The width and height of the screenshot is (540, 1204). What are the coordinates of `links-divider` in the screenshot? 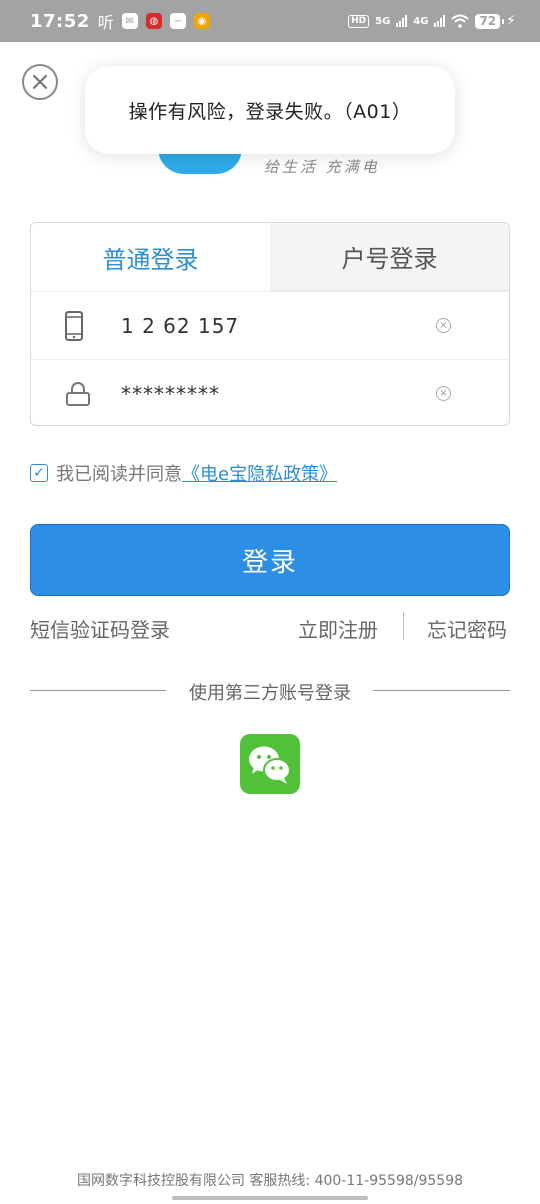 It's located at (403, 626).